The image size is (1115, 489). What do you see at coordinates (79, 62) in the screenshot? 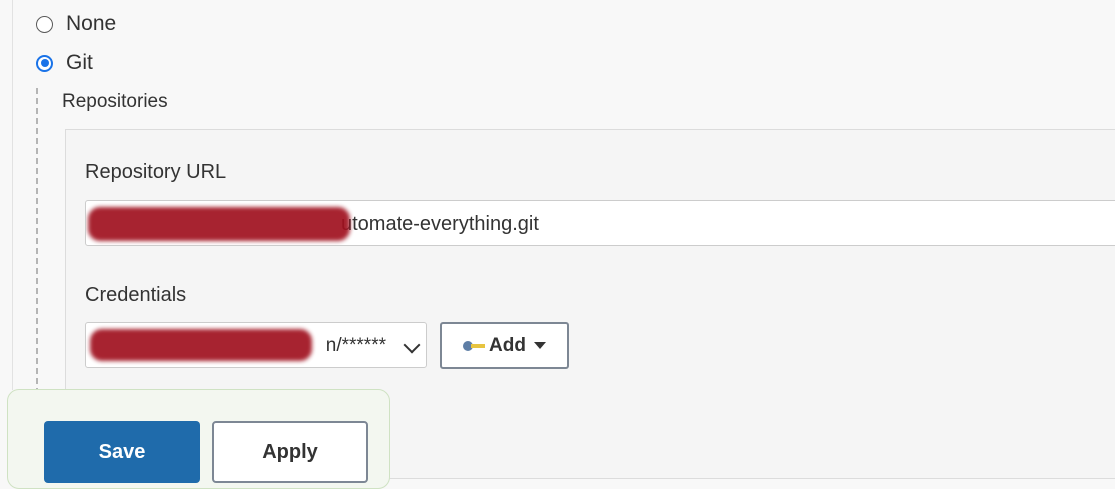
I see `radio-label-git: Git` at bounding box center [79, 62].